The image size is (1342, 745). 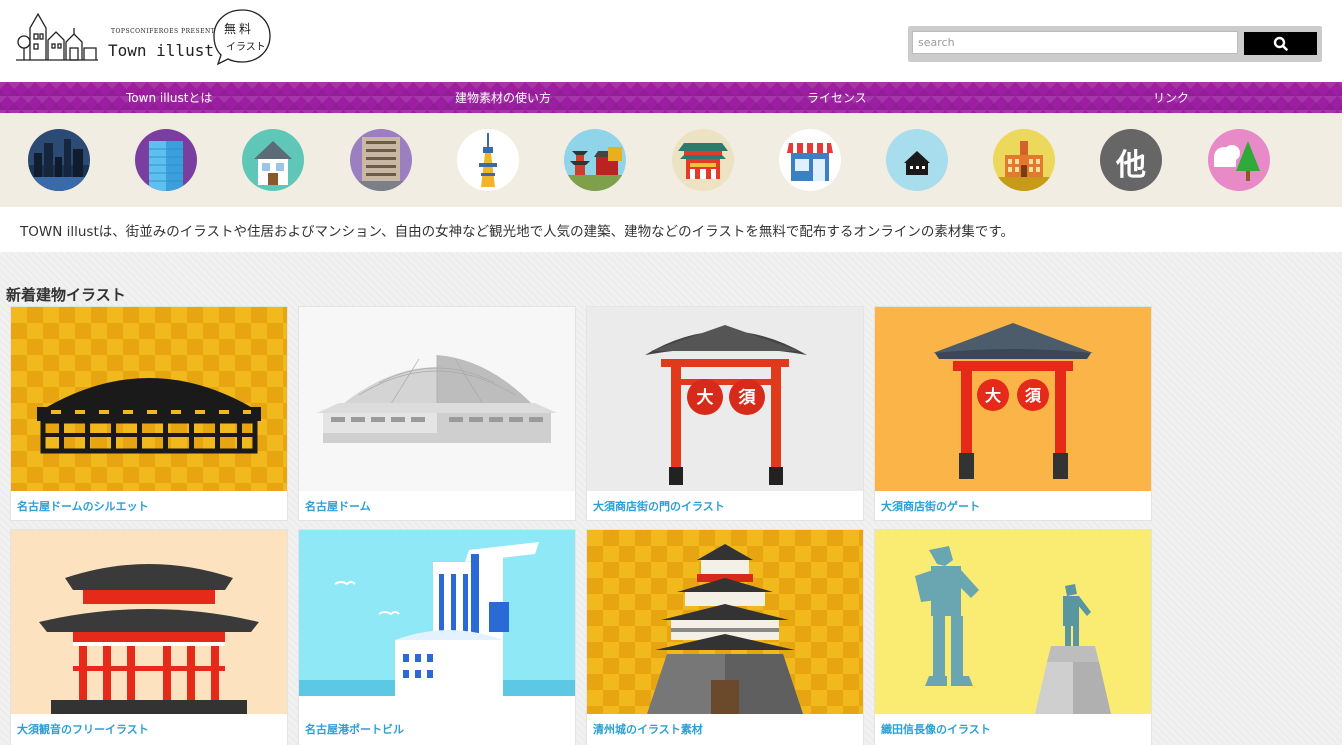 What do you see at coordinates (810, 160) in the screenshot?
I see `shop-icon` at bounding box center [810, 160].